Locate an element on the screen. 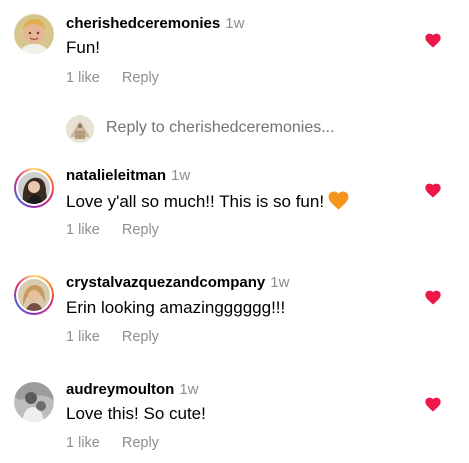 This screenshot has height=463, width=469. comment-text: Erin looking amazingggggg!!! is located at coordinates (176, 307).